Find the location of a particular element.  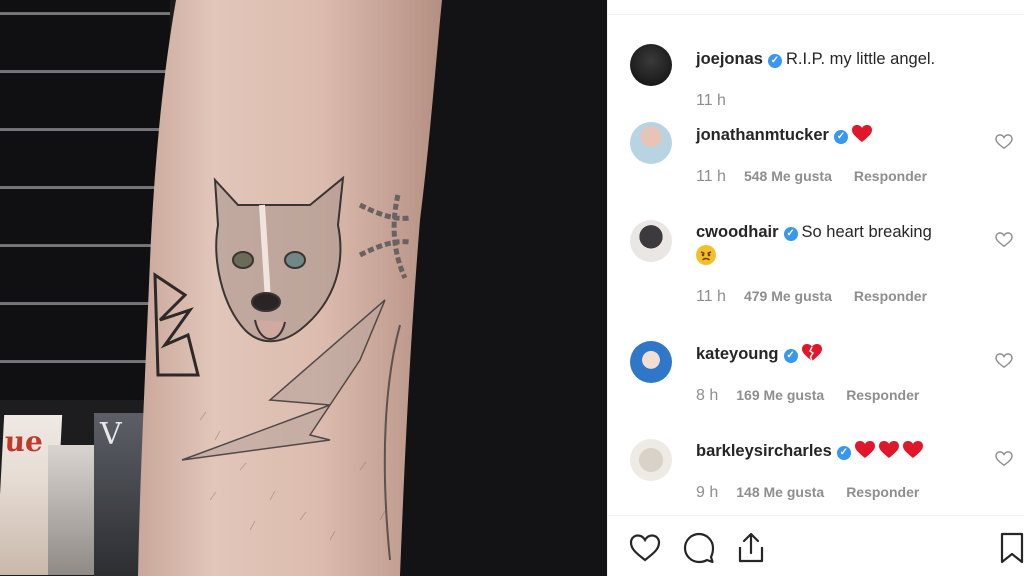

timestamp: 9 h is located at coordinates (707, 492).